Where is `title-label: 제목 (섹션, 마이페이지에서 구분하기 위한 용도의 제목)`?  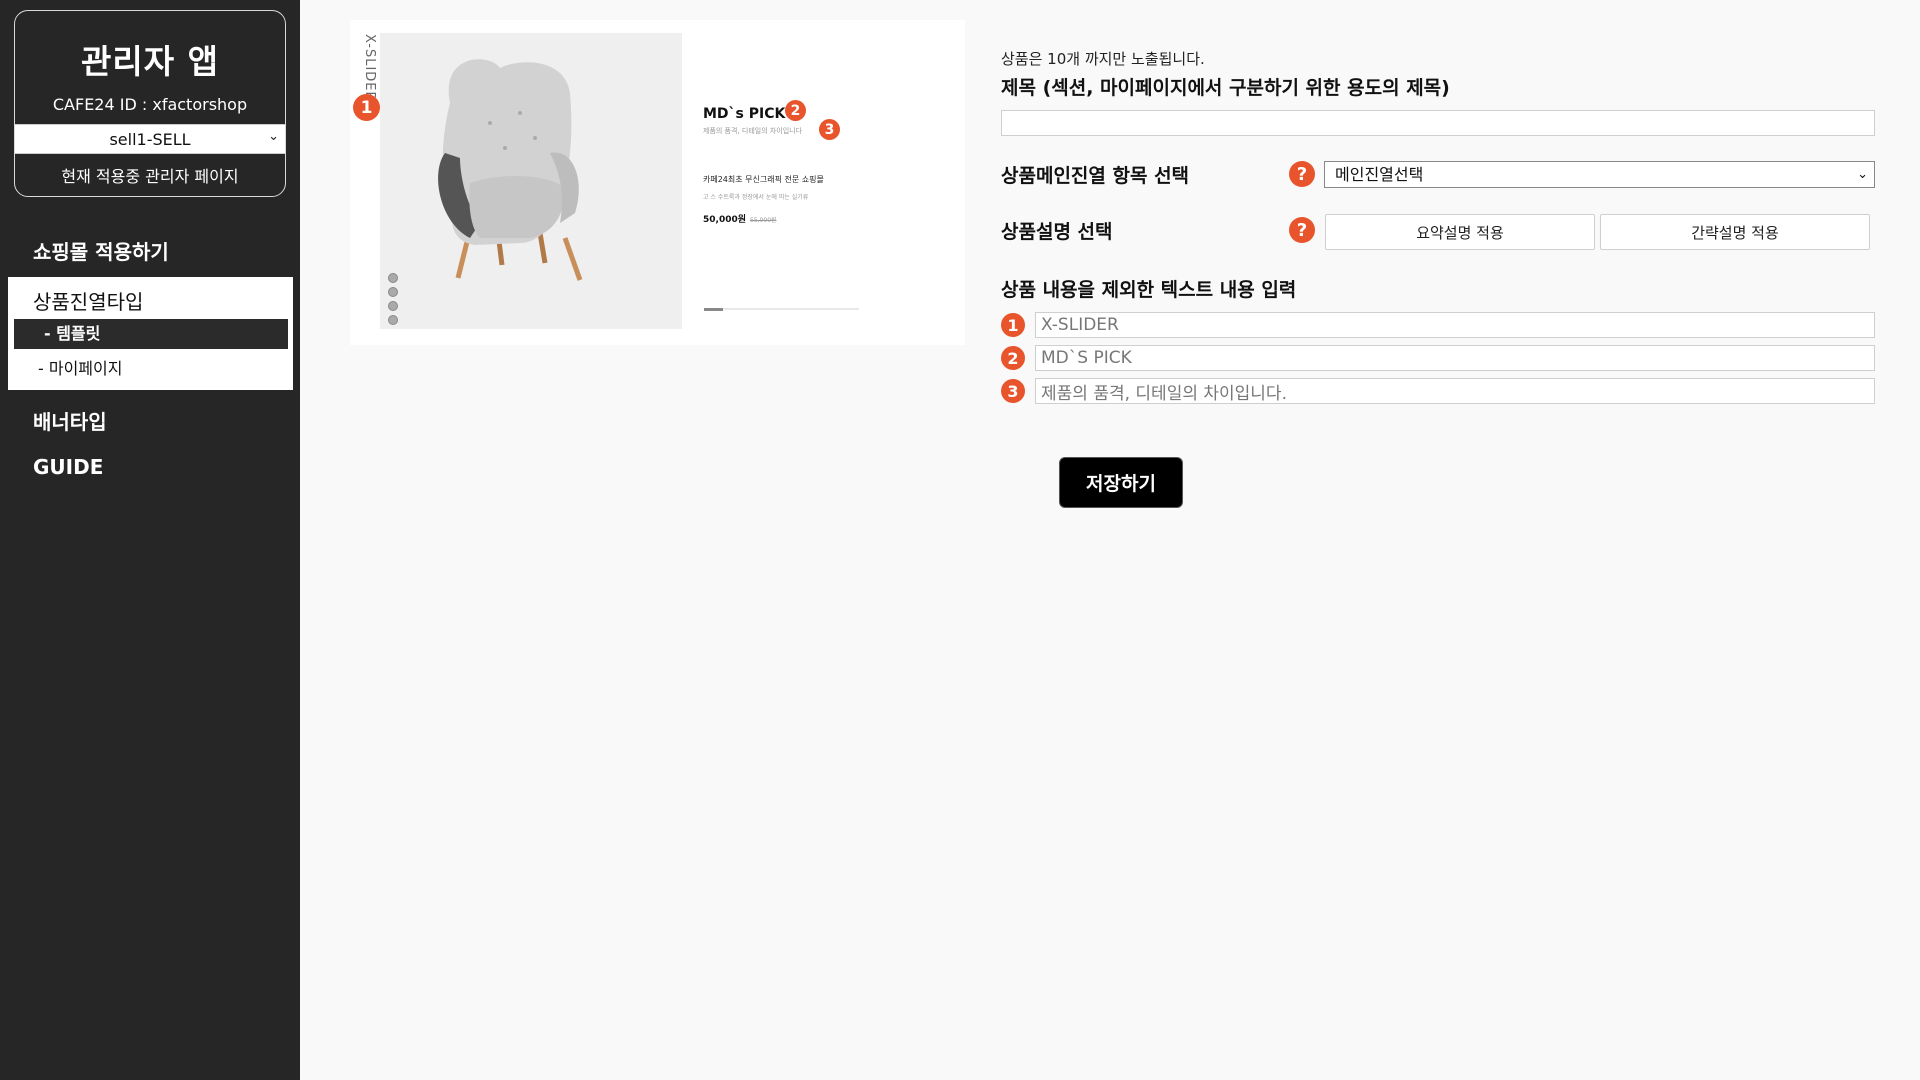
title-label: 제목 (섹션, 마이페이지에서 구분하기 위한 용도의 제목) is located at coordinates (1225, 88).